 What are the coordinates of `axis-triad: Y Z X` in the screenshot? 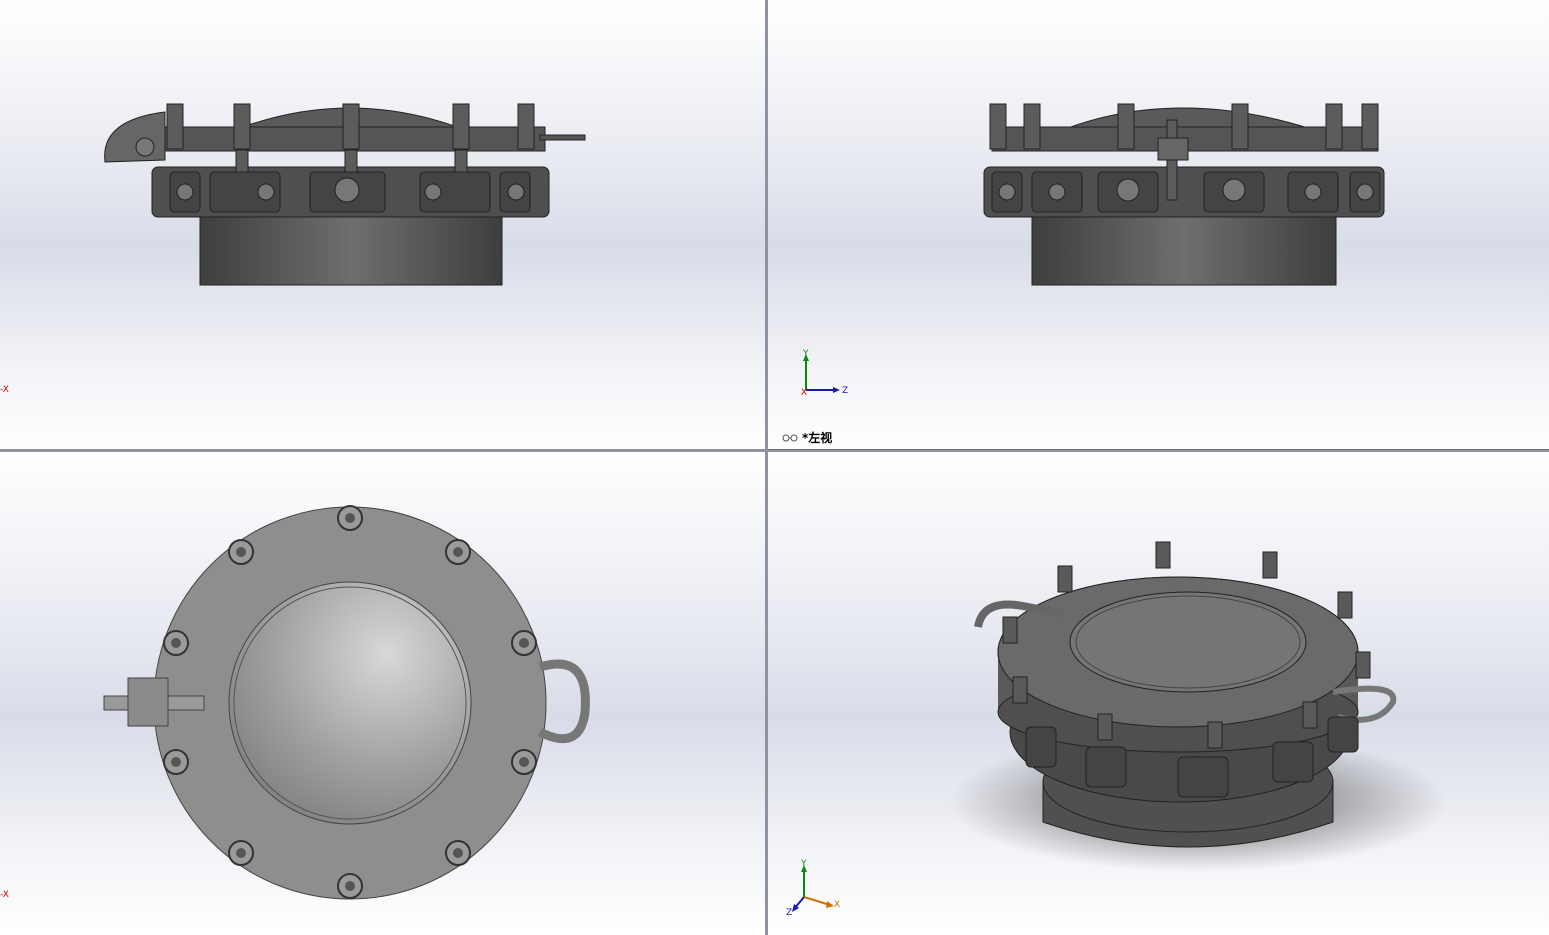 It's located at (824, 373).